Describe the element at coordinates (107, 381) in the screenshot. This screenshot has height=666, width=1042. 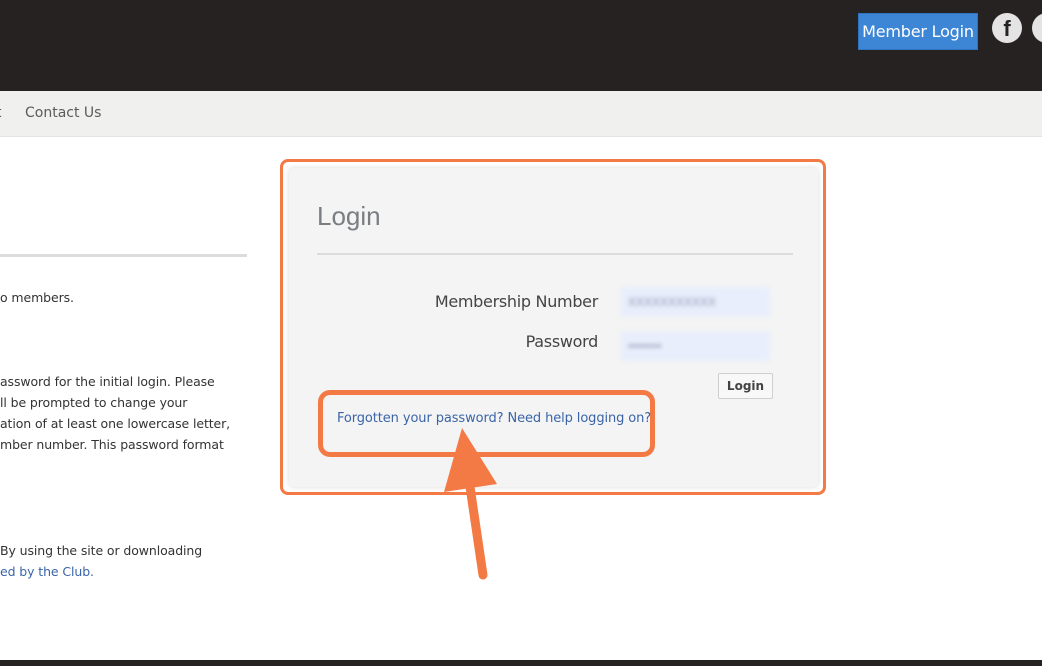
I see `instructions-line: assword for the initial login. Please` at that location.